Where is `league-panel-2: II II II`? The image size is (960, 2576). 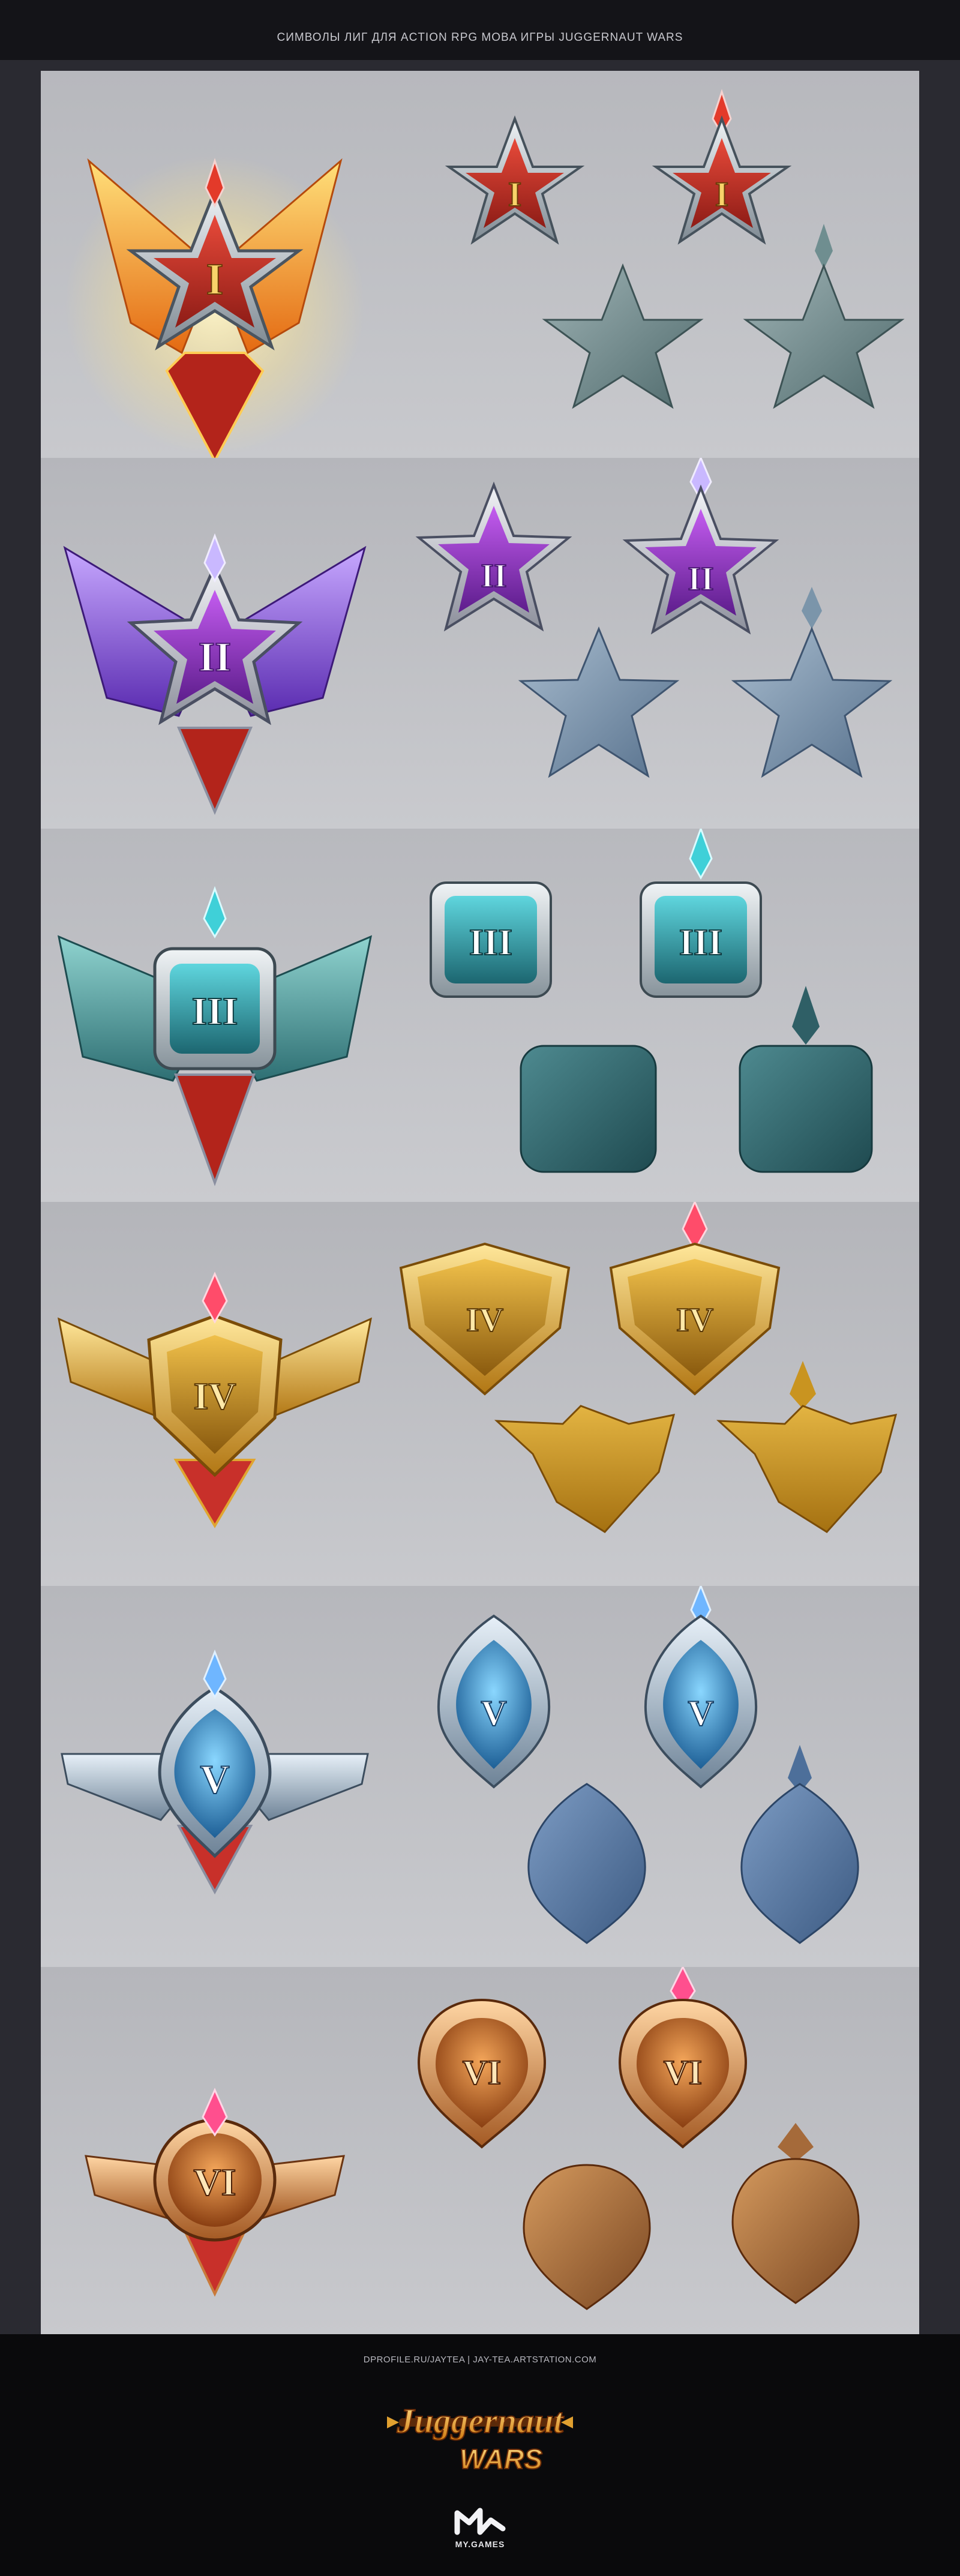
league-panel-2: II II II is located at coordinates (480, 643).